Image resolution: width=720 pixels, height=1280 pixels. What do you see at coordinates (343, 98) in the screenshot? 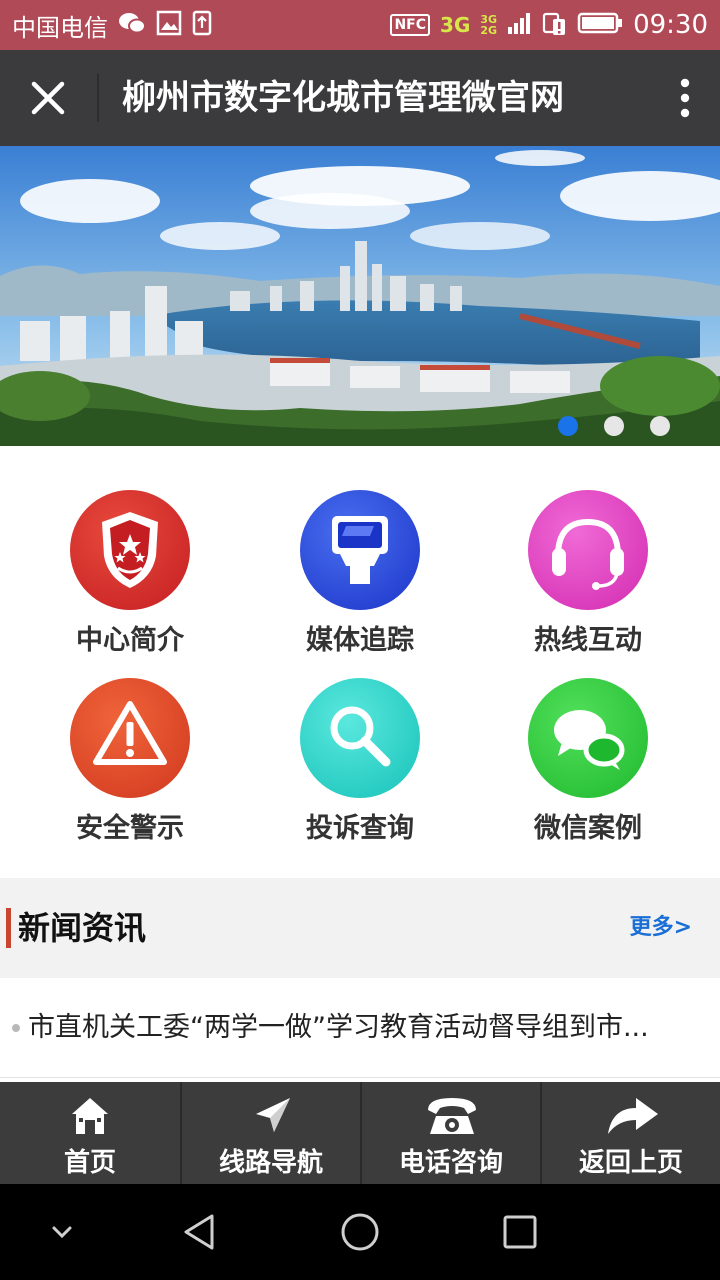
I see `page-title: 柳州市数字化城市管理微官网` at bounding box center [343, 98].